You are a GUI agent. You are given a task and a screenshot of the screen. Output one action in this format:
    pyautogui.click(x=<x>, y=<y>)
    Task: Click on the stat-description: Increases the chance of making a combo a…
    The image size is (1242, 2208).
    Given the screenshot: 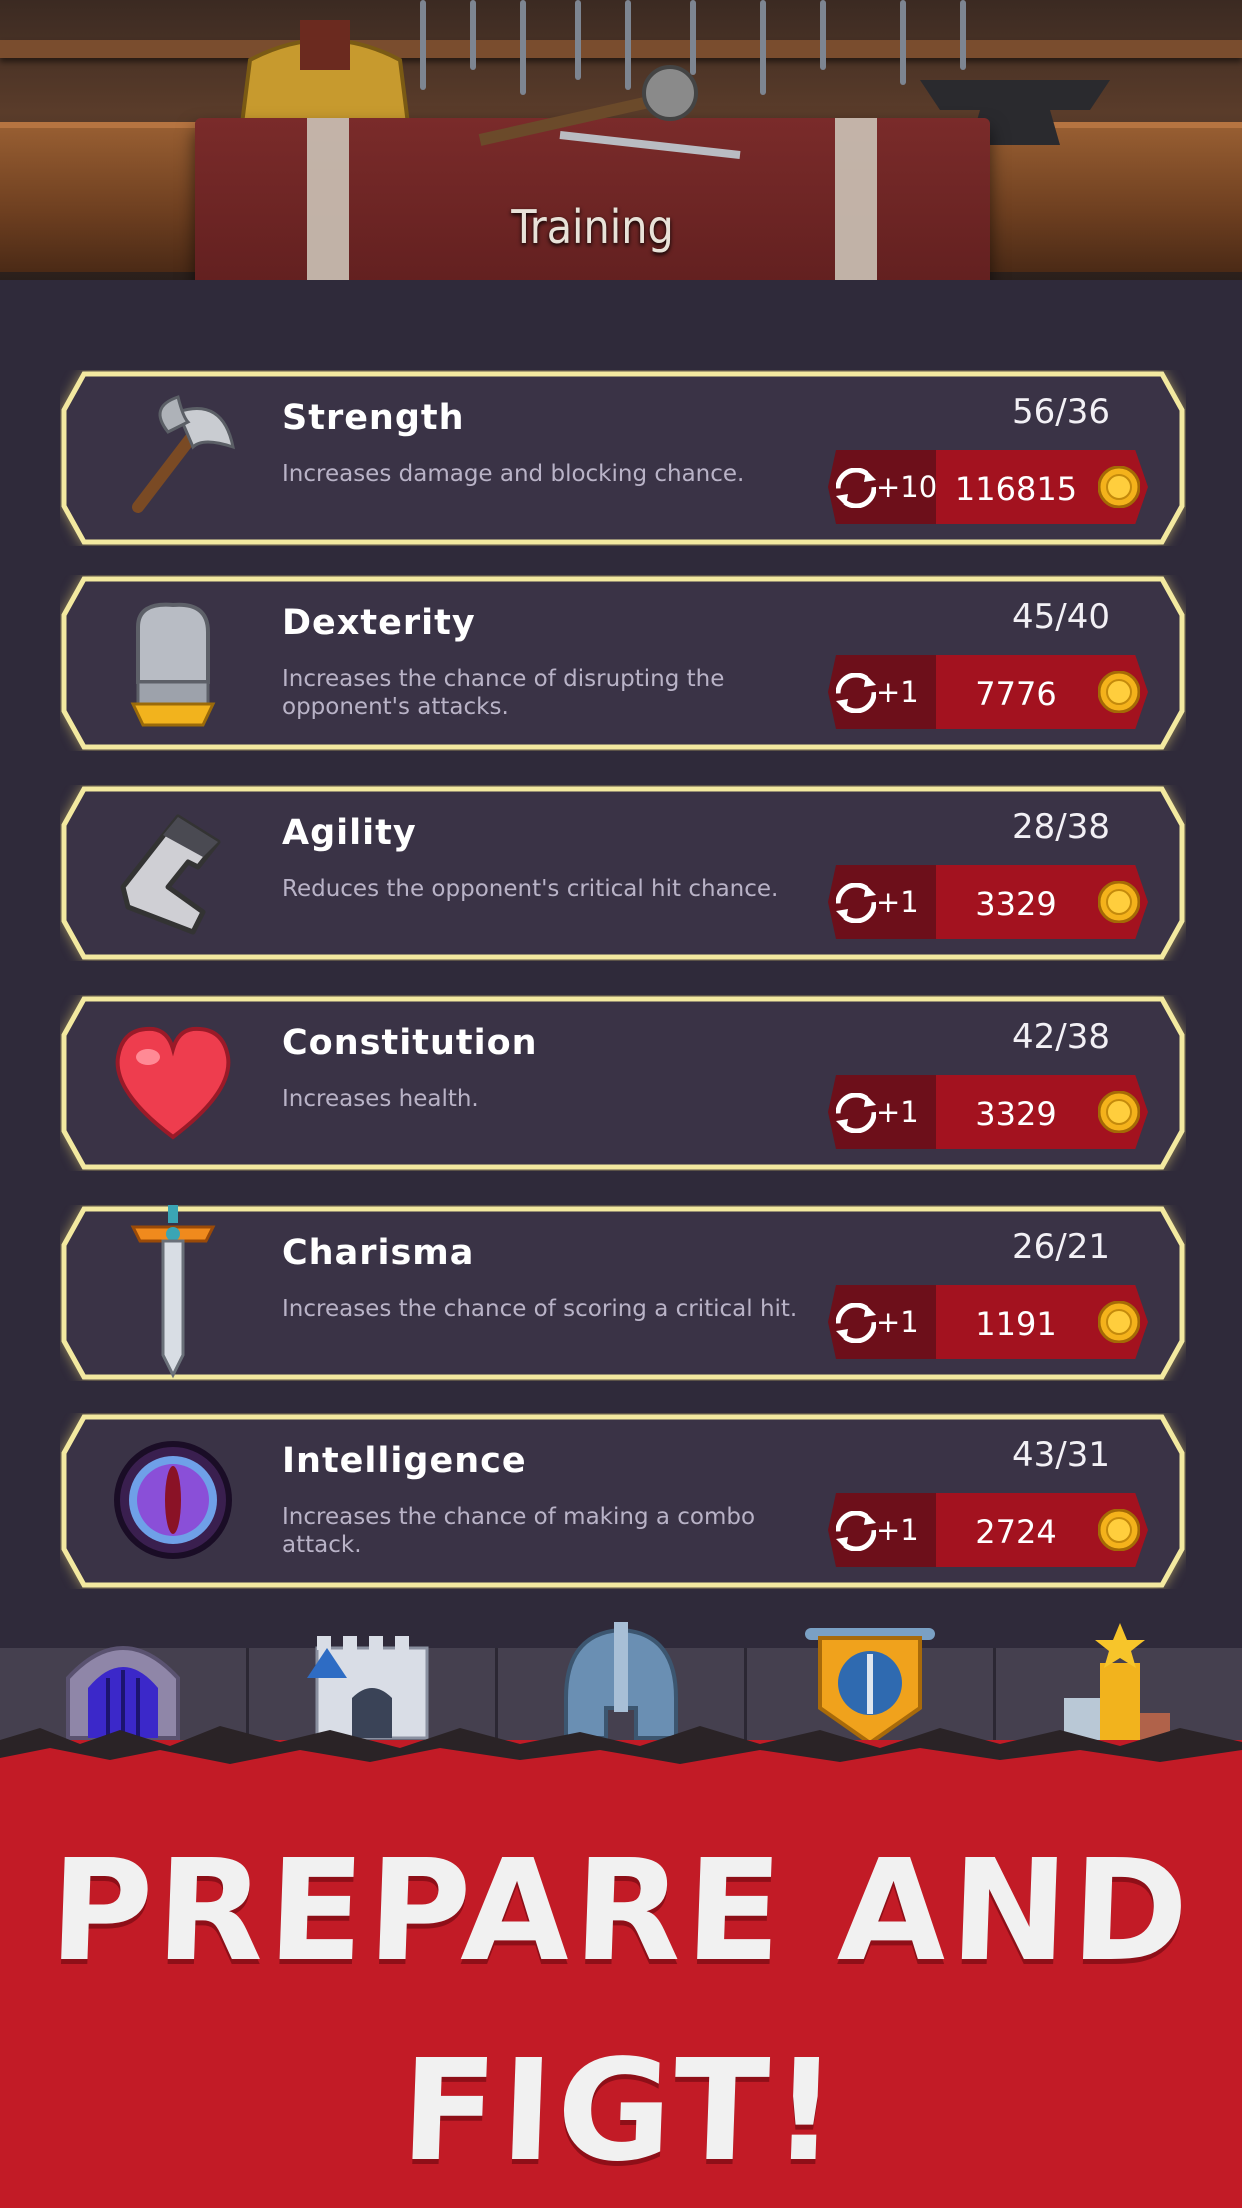 What is the action you would take?
    pyautogui.click(x=519, y=1531)
    